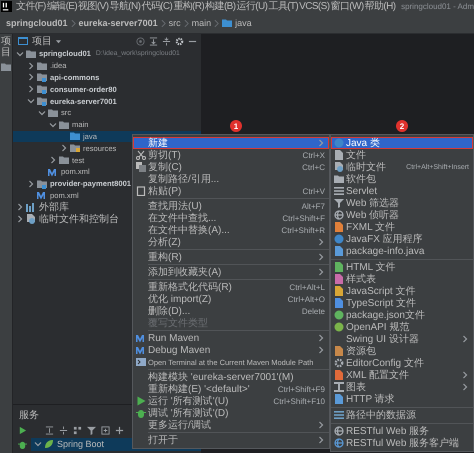  I want to click on group-icon, so click(77, 430).